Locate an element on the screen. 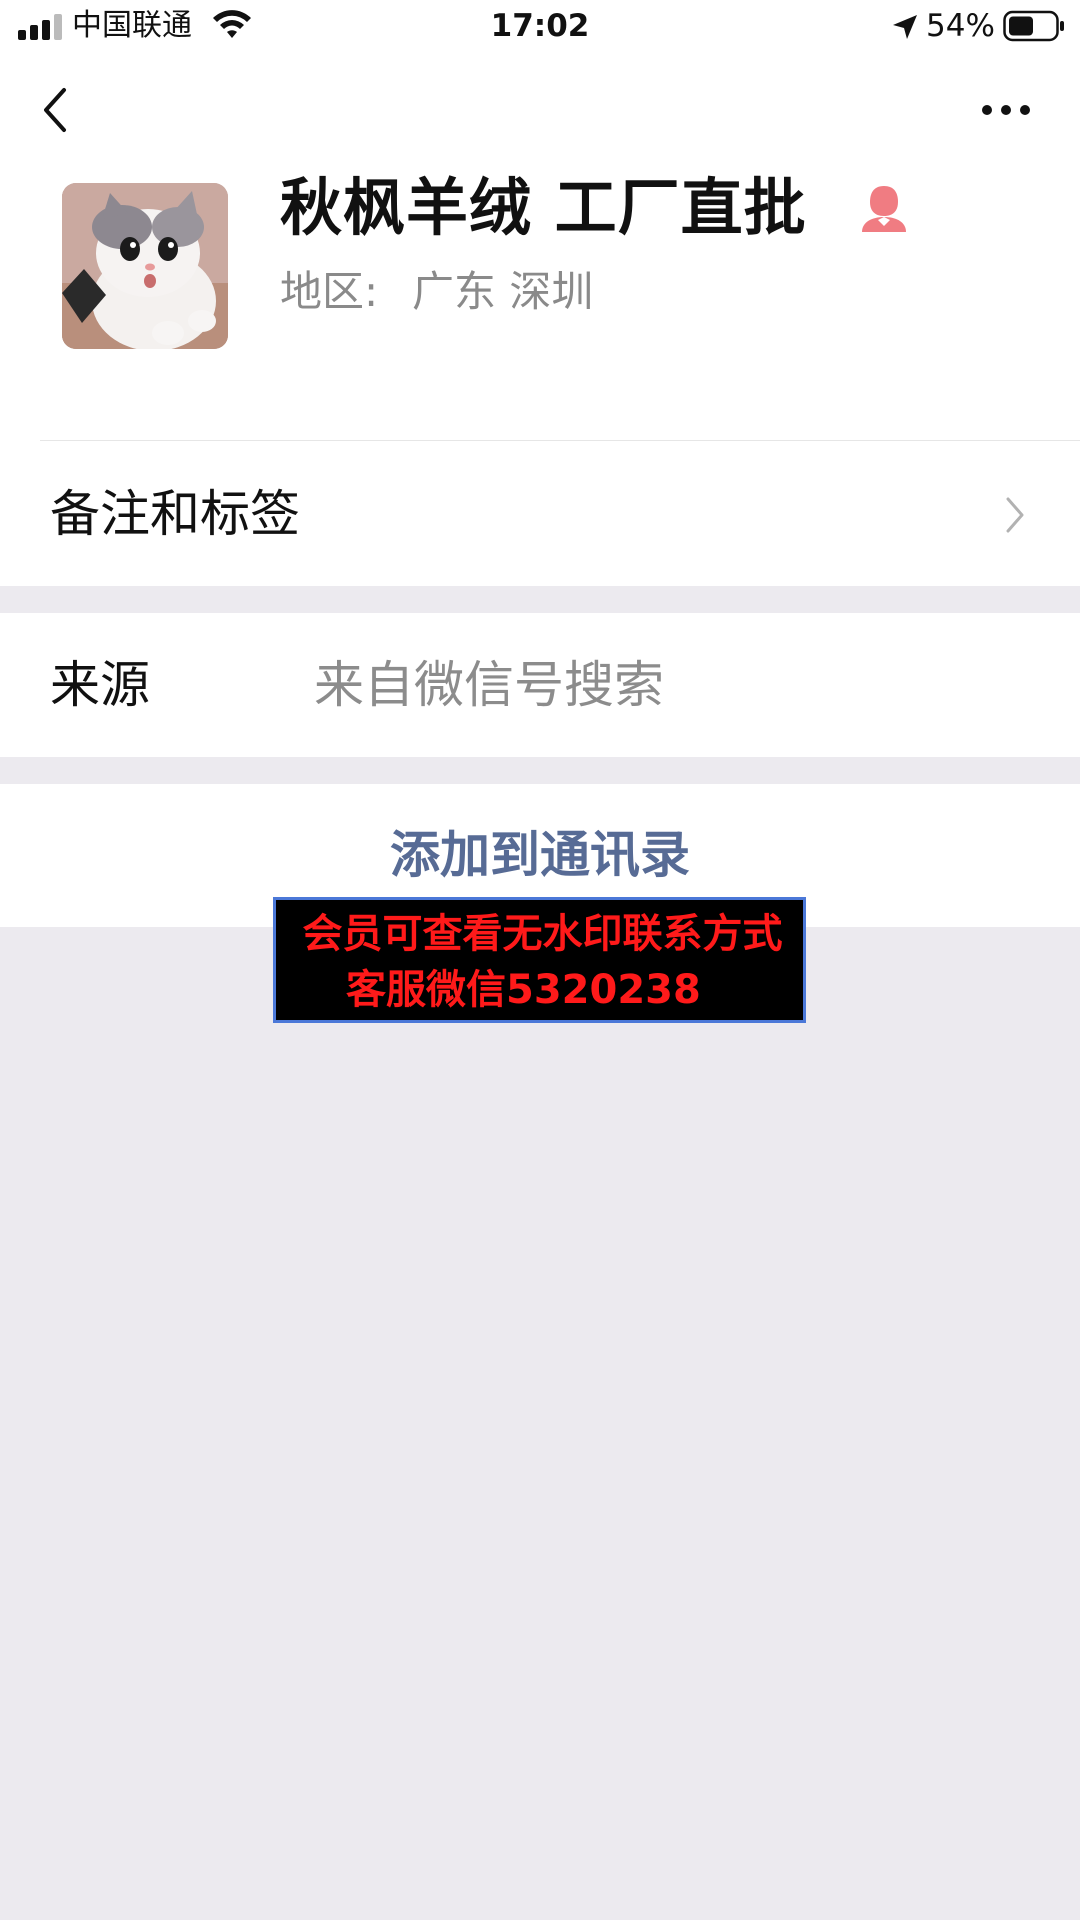  watermark-line-1: 会员可查看无水印联系方式 is located at coordinates (542, 934).